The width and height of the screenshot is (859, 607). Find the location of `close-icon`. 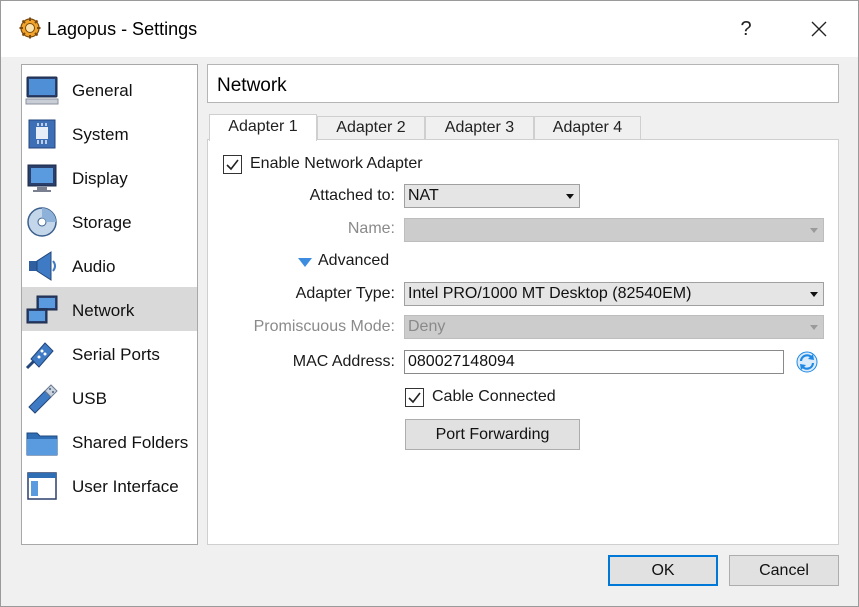

close-icon is located at coordinates (819, 29).